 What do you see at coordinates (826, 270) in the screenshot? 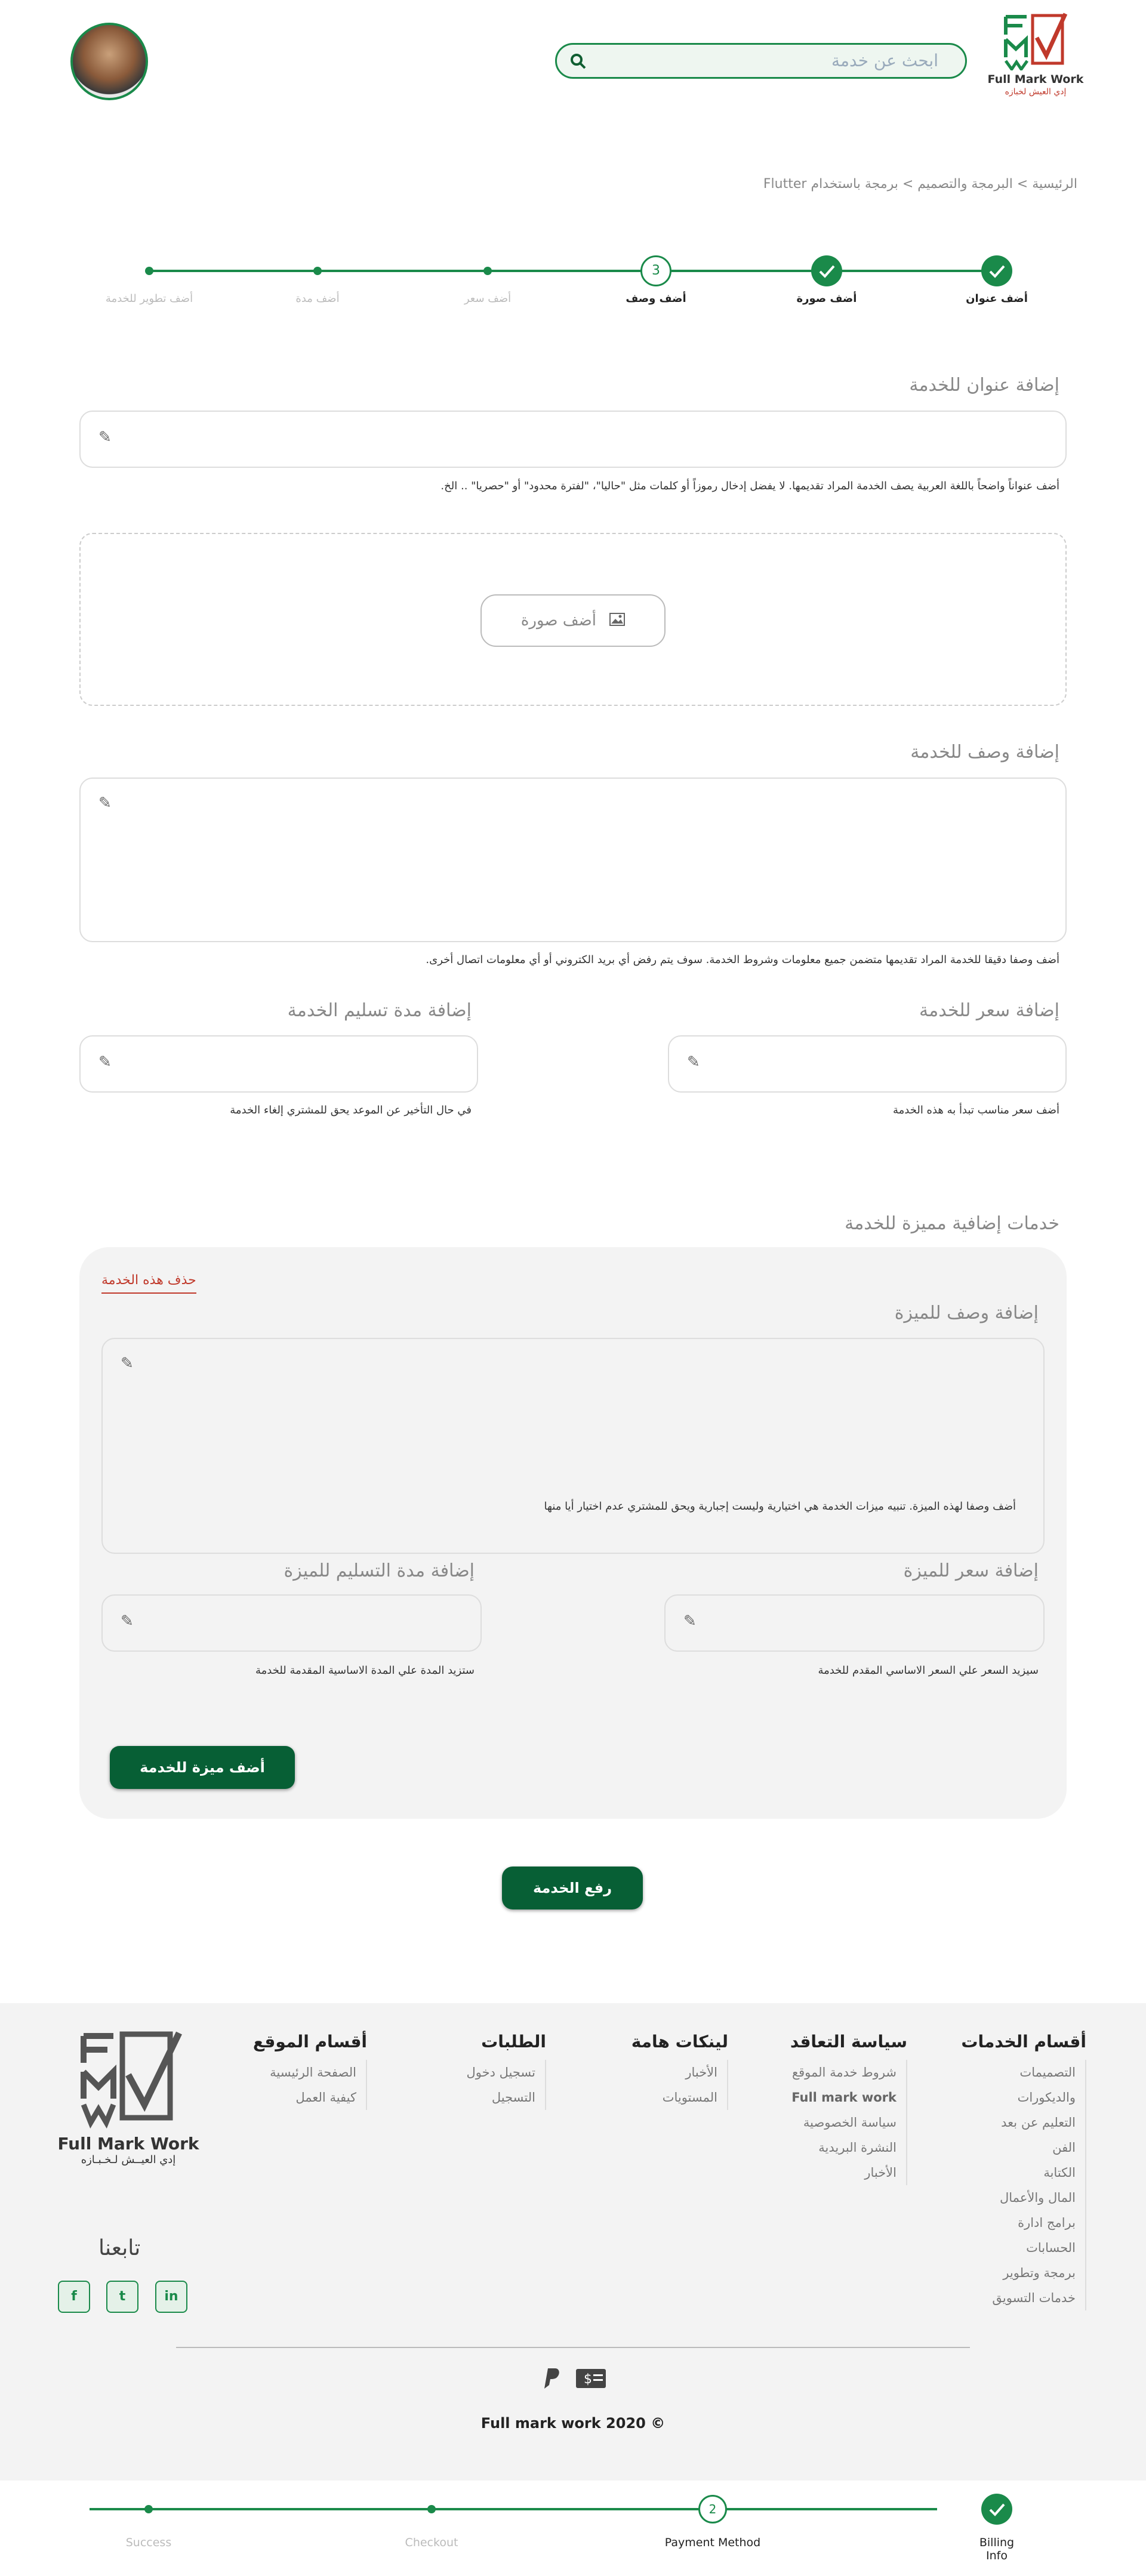
I see `step-2-check-icon` at bounding box center [826, 270].